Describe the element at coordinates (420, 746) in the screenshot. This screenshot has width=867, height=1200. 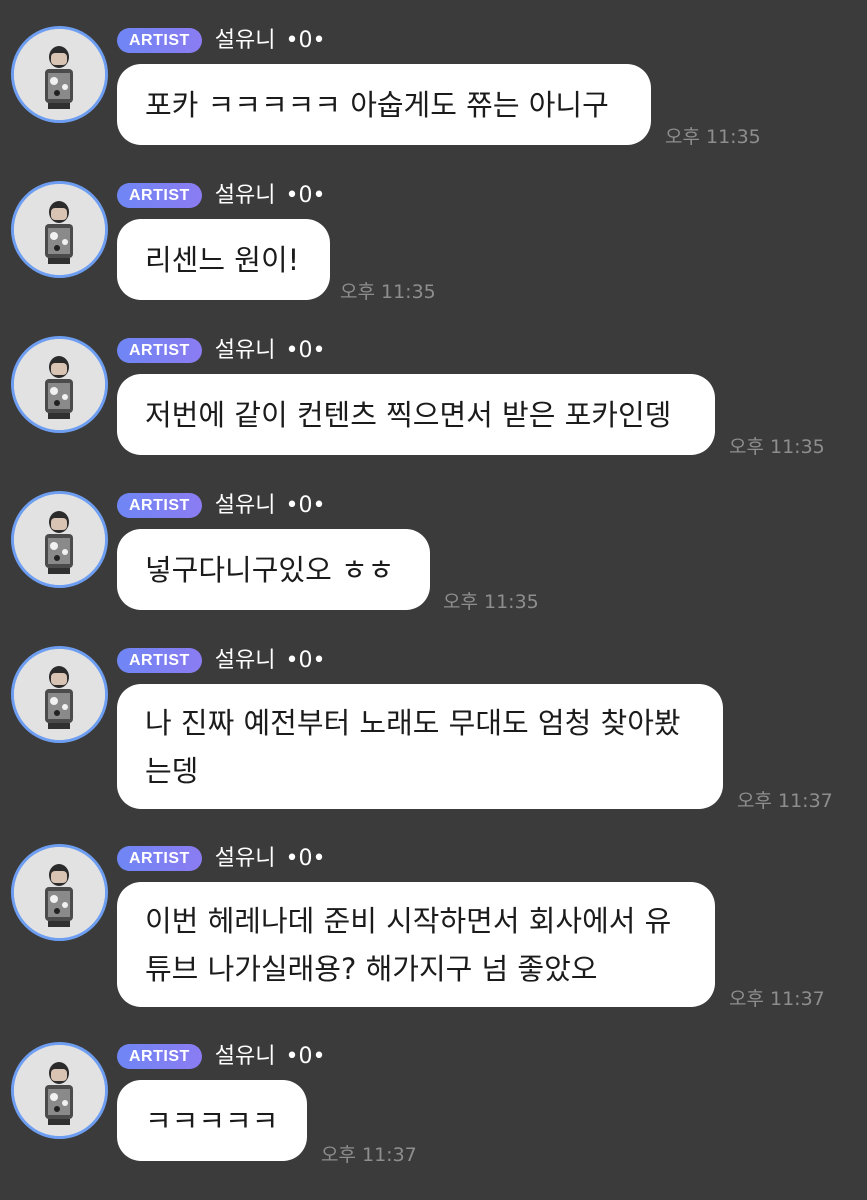
I see `message-bubble: 나 진짜 예전부터 노래도 무대도 엄청 찾아봤 는뎅` at that location.